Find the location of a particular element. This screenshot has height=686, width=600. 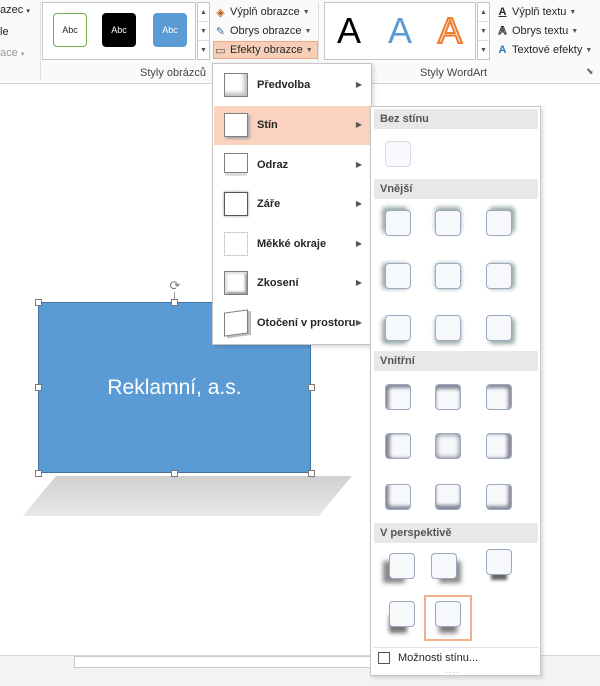

bevel-icon is located at coordinates (236, 283).